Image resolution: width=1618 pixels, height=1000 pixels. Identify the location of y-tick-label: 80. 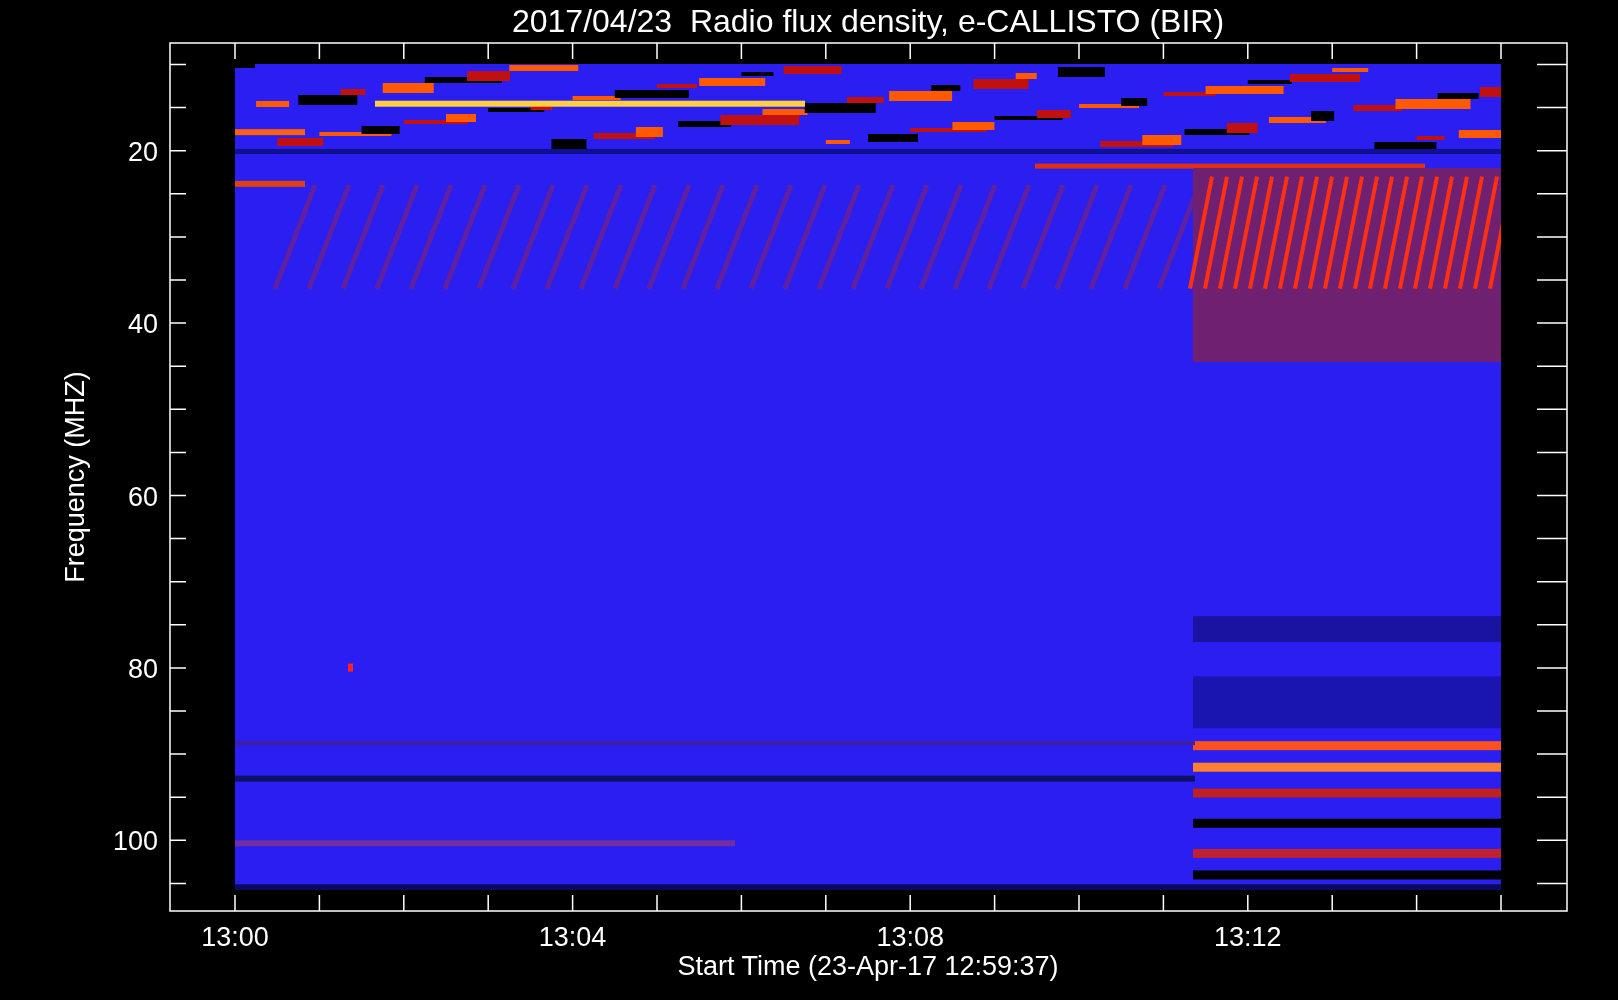
(142, 668).